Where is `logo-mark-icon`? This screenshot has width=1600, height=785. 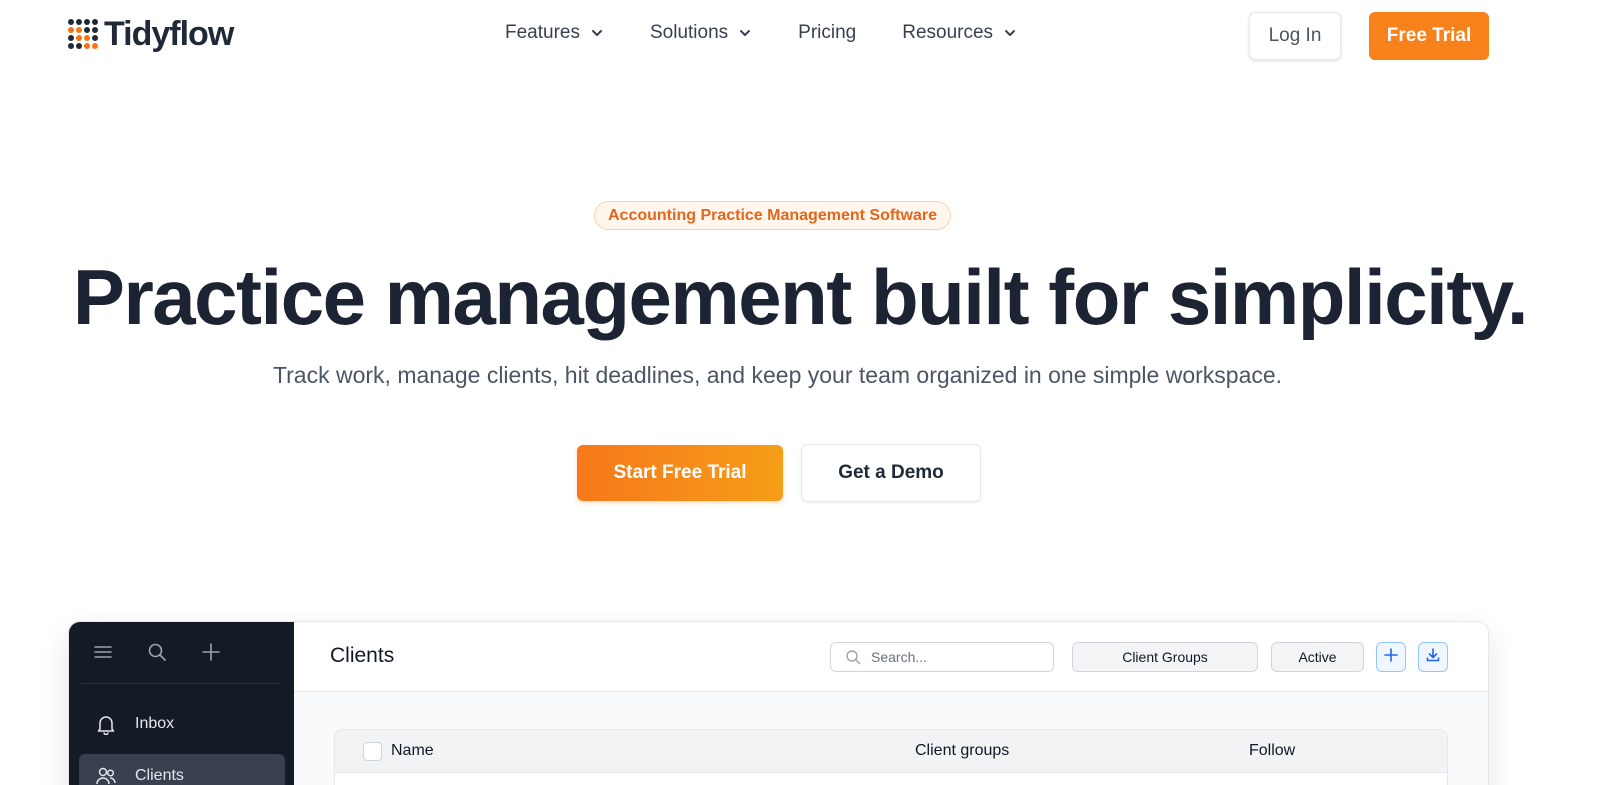 logo-mark-icon is located at coordinates (83, 34).